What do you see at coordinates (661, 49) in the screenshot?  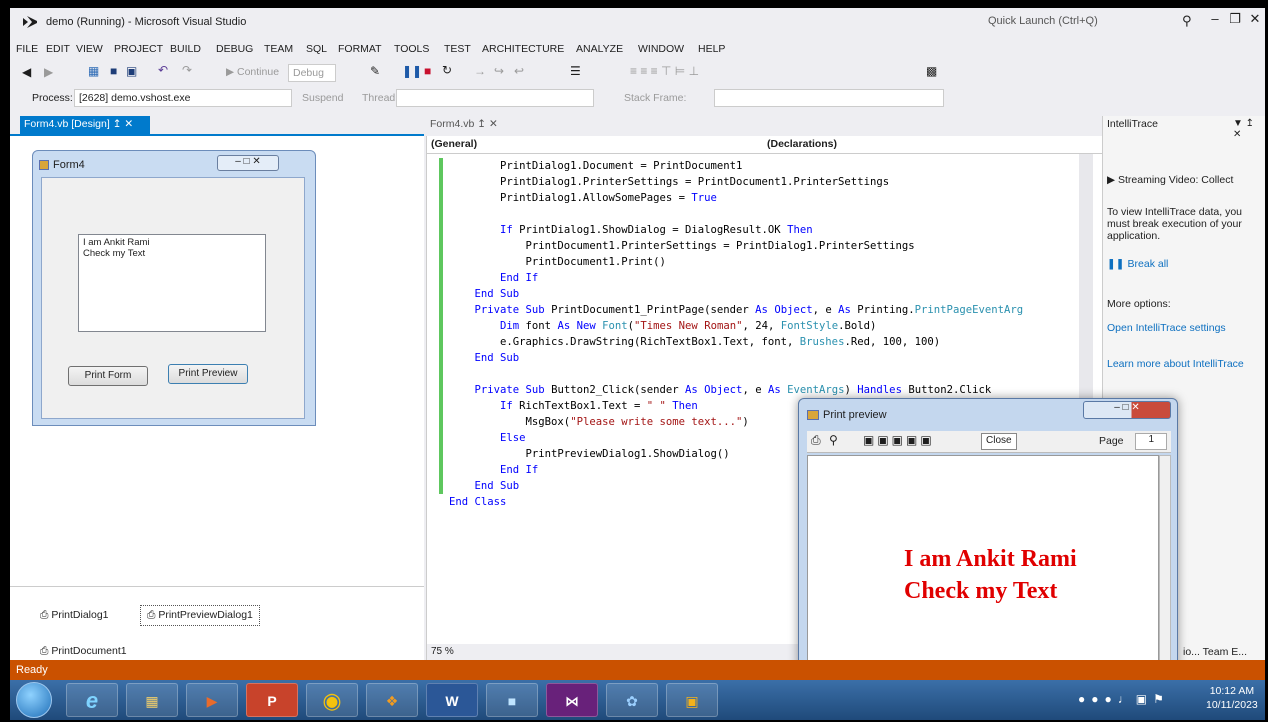 I see `menu-window: WINDOW` at bounding box center [661, 49].